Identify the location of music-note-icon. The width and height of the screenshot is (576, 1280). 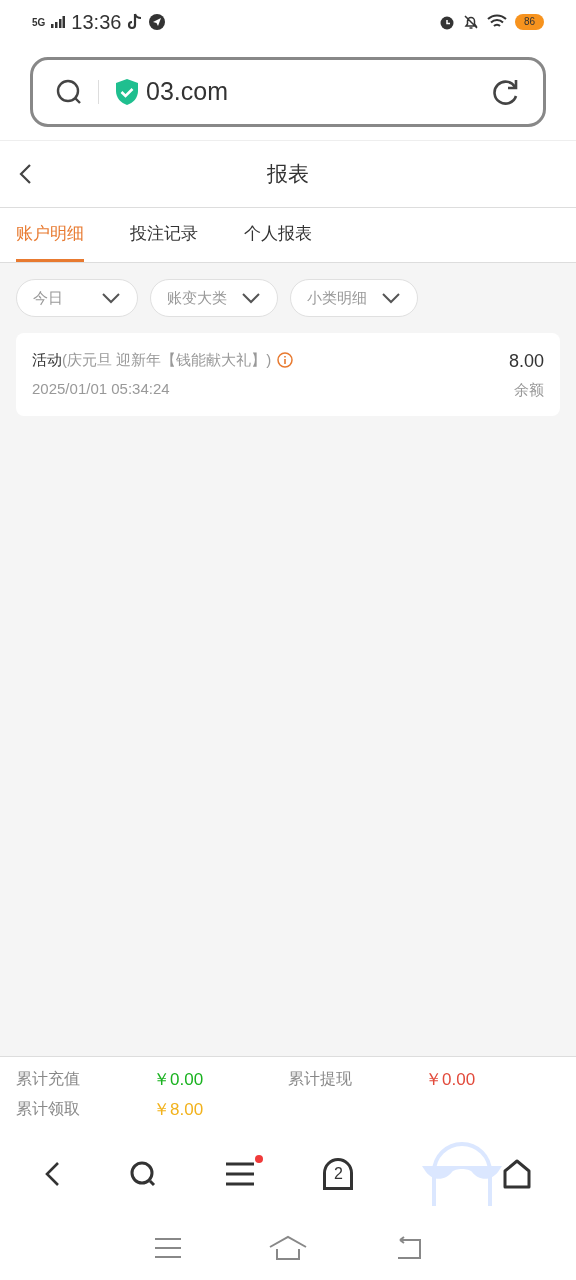
(135, 22).